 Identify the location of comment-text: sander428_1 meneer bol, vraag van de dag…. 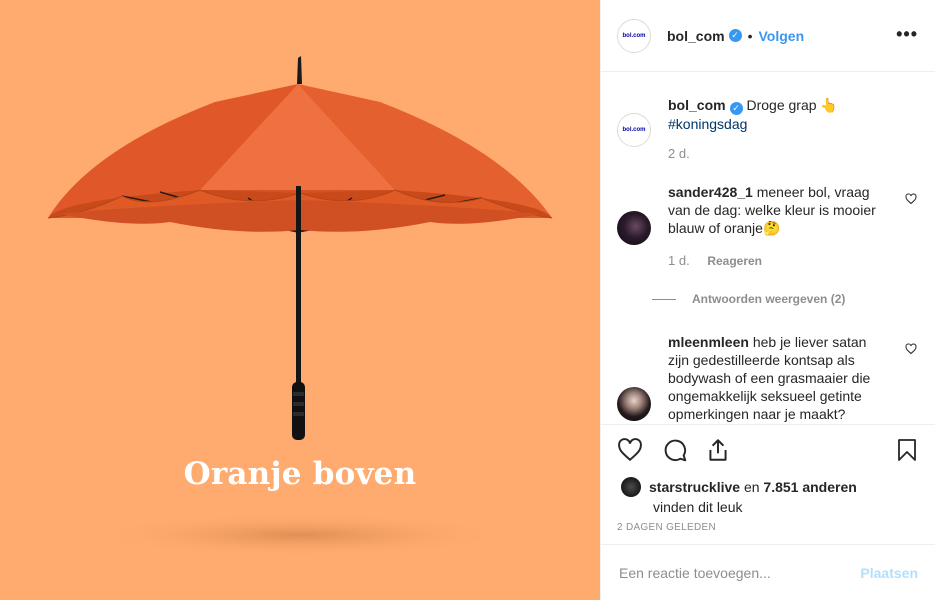
(779, 210).